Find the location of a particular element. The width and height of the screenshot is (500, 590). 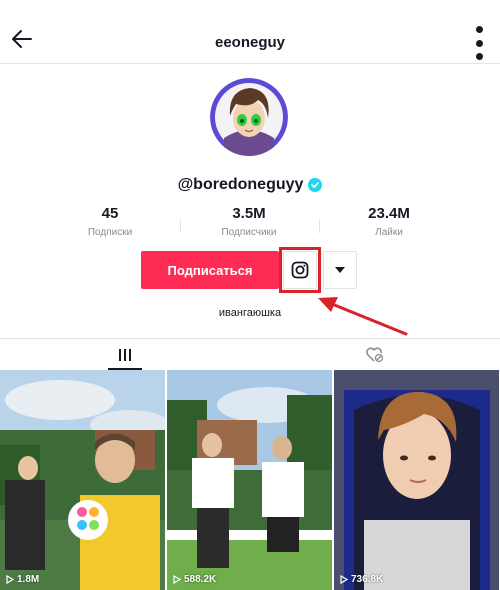

profile-stats: 45 Подписки 3.5M Подписчики 23.4M Лайки is located at coordinates (250, 225).